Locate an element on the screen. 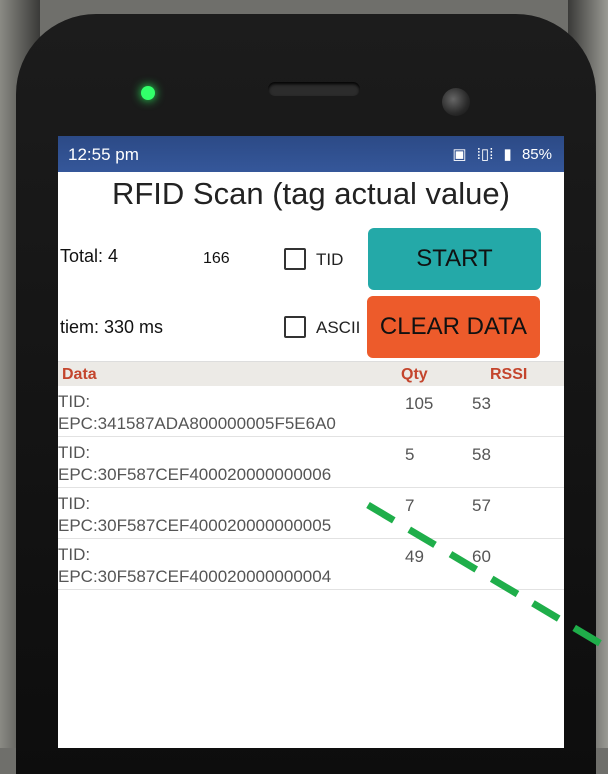 Image resolution: width=608 pixels, height=774 pixels. status-icons: ▣ ⁞▯⁞ ▮ 85% is located at coordinates (499, 154).